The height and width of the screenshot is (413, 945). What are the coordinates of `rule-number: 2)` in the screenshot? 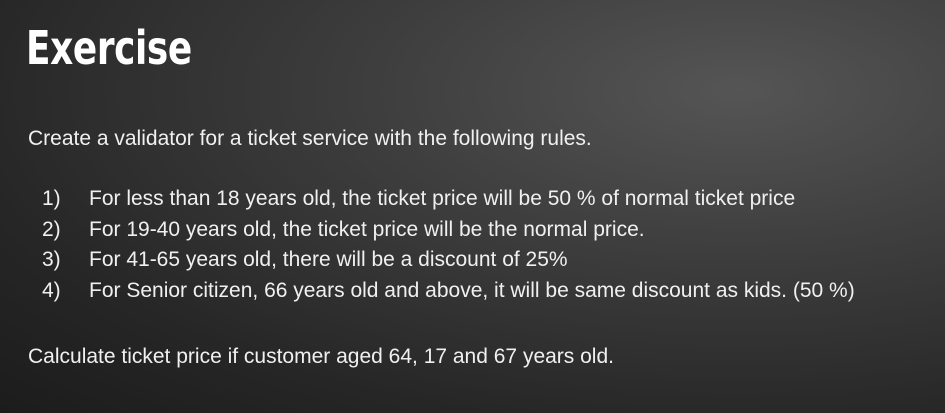 It's located at (51, 229).